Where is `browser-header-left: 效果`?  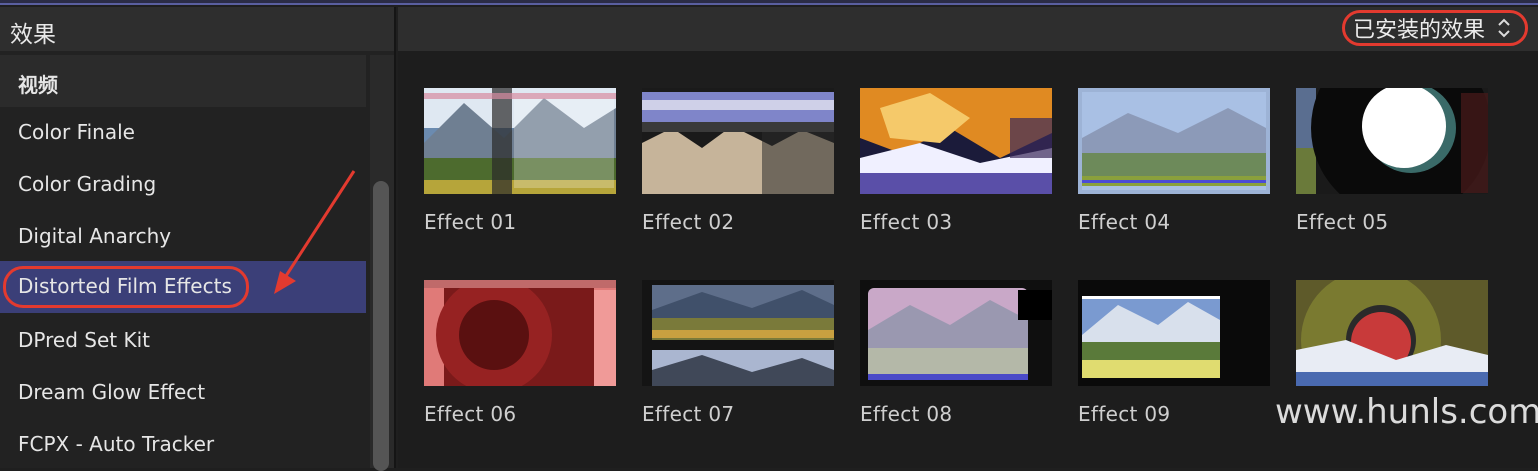 browser-header-left: 效果 is located at coordinates (198, 29).